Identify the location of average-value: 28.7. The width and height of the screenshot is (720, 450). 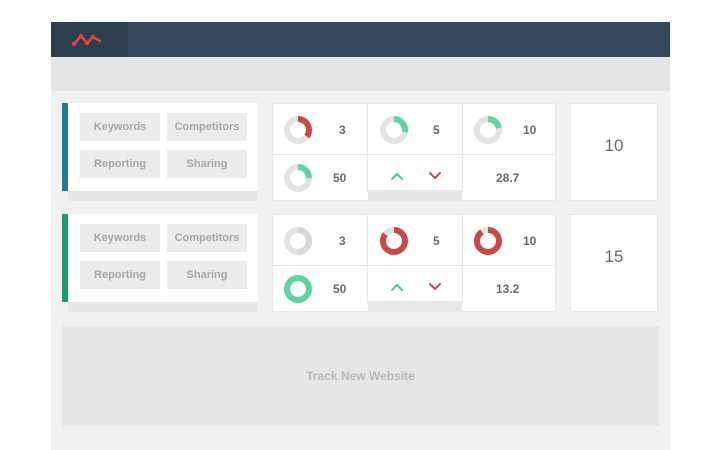
(508, 178).